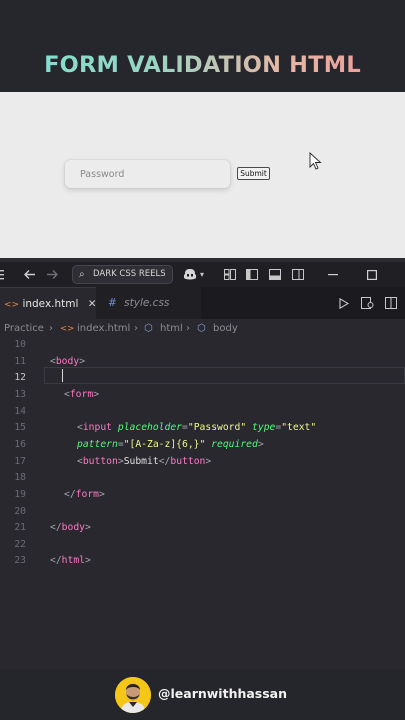 The height and width of the screenshot is (720, 405). I want to click on breadcrumb-body: body, so click(225, 329).